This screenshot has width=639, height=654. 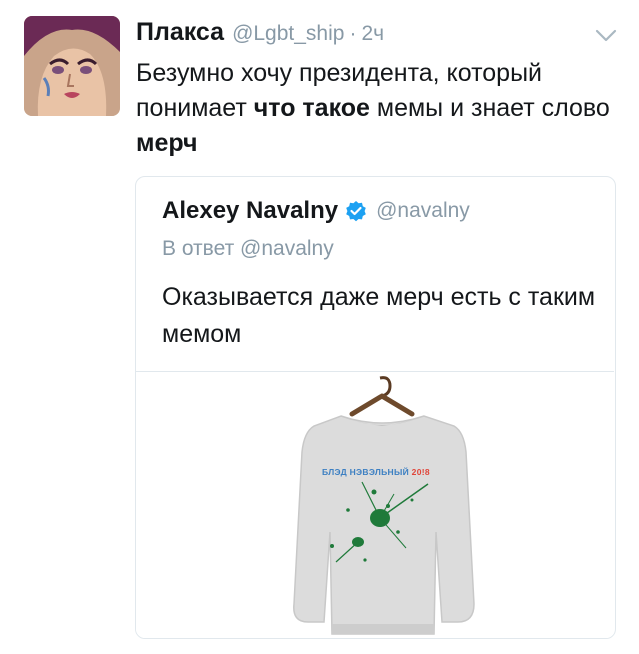 What do you see at coordinates (385, 387) in the screenshot?
I see `hanger-hook` at bounding box center [385, 387].